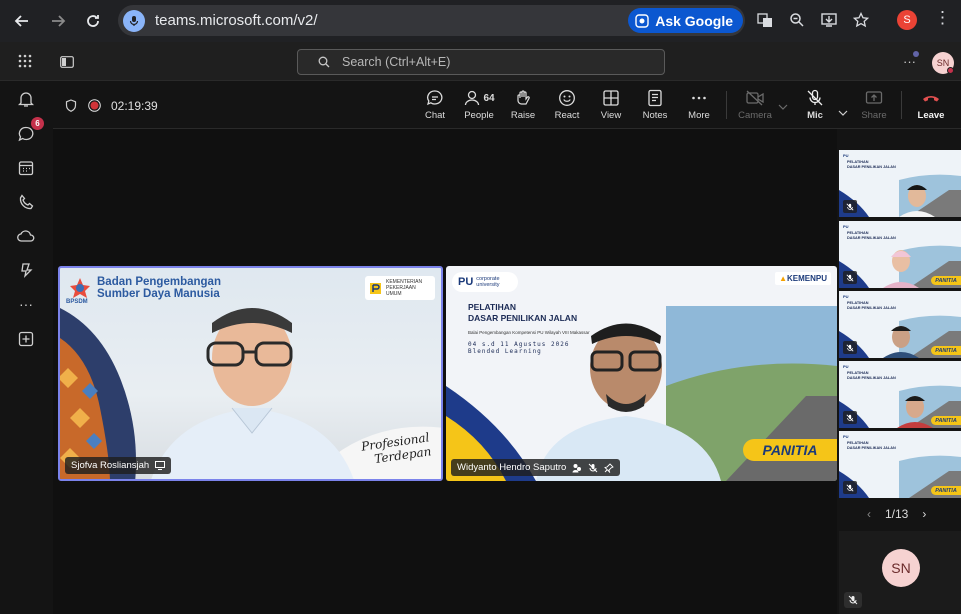  I want to click on people-button: 64 People, so click(479, 105).